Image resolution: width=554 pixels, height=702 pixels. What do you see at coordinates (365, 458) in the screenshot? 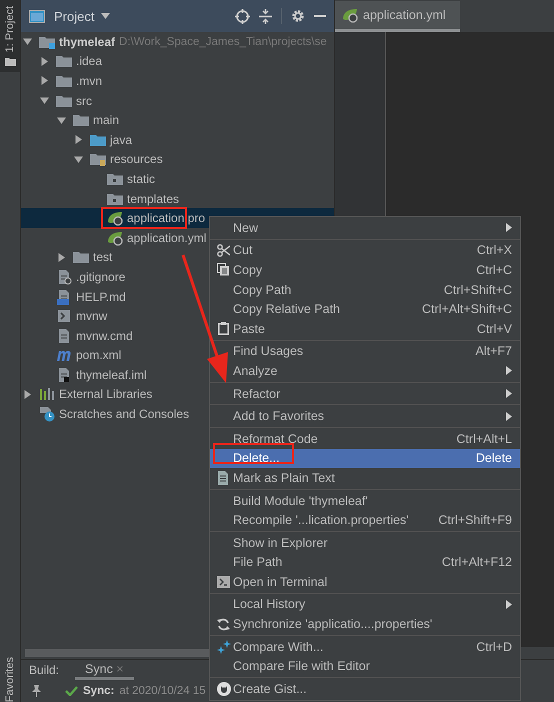
I see `menu-item: Delete... Delete` at bounding box center [365, 458].